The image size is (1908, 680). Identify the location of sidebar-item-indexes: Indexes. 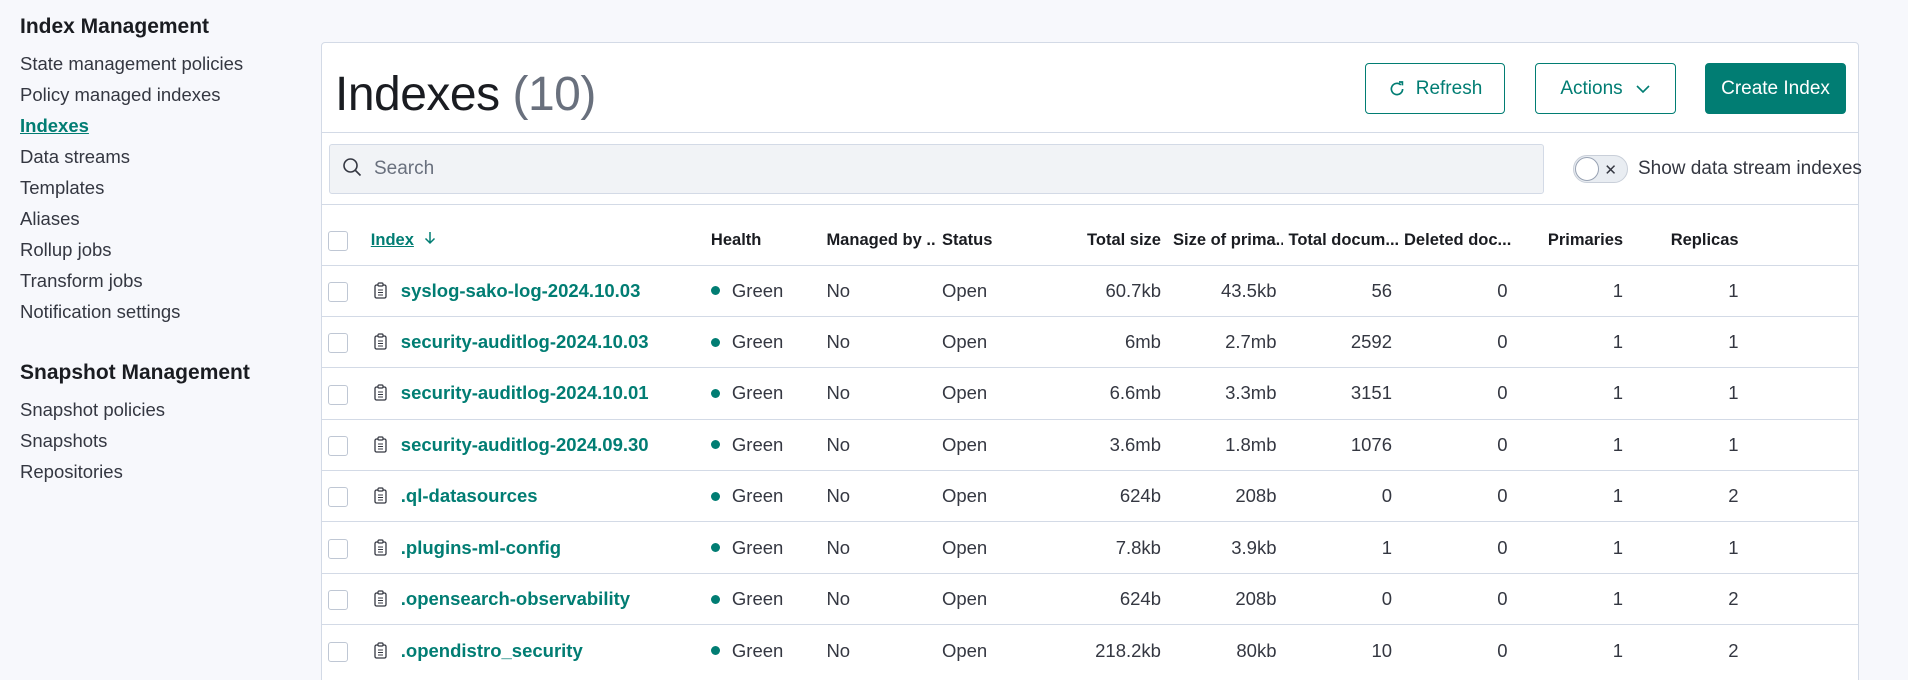
(170, 125).